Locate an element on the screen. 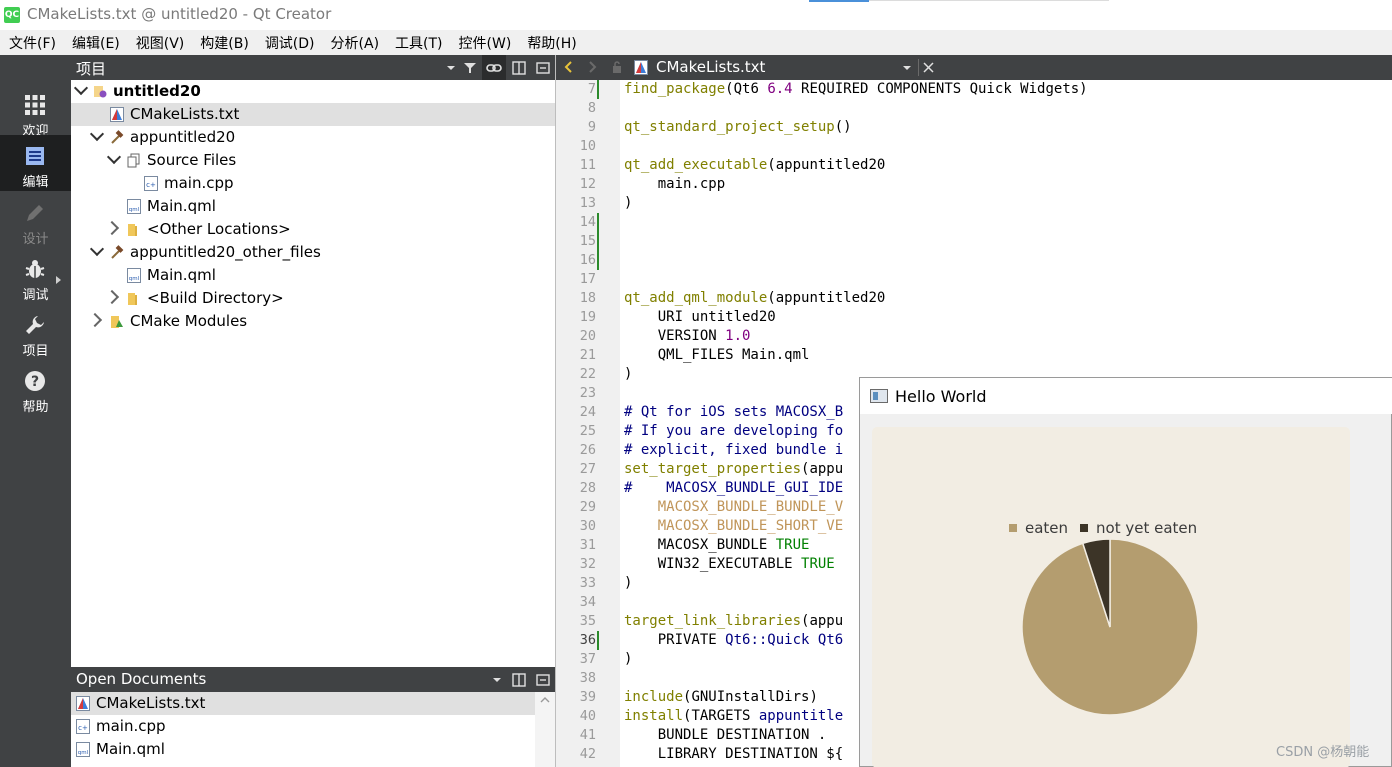 Image resolution: width=1392 pixels, height=767 pixels. link-icon is located at coordinates (494, 68).